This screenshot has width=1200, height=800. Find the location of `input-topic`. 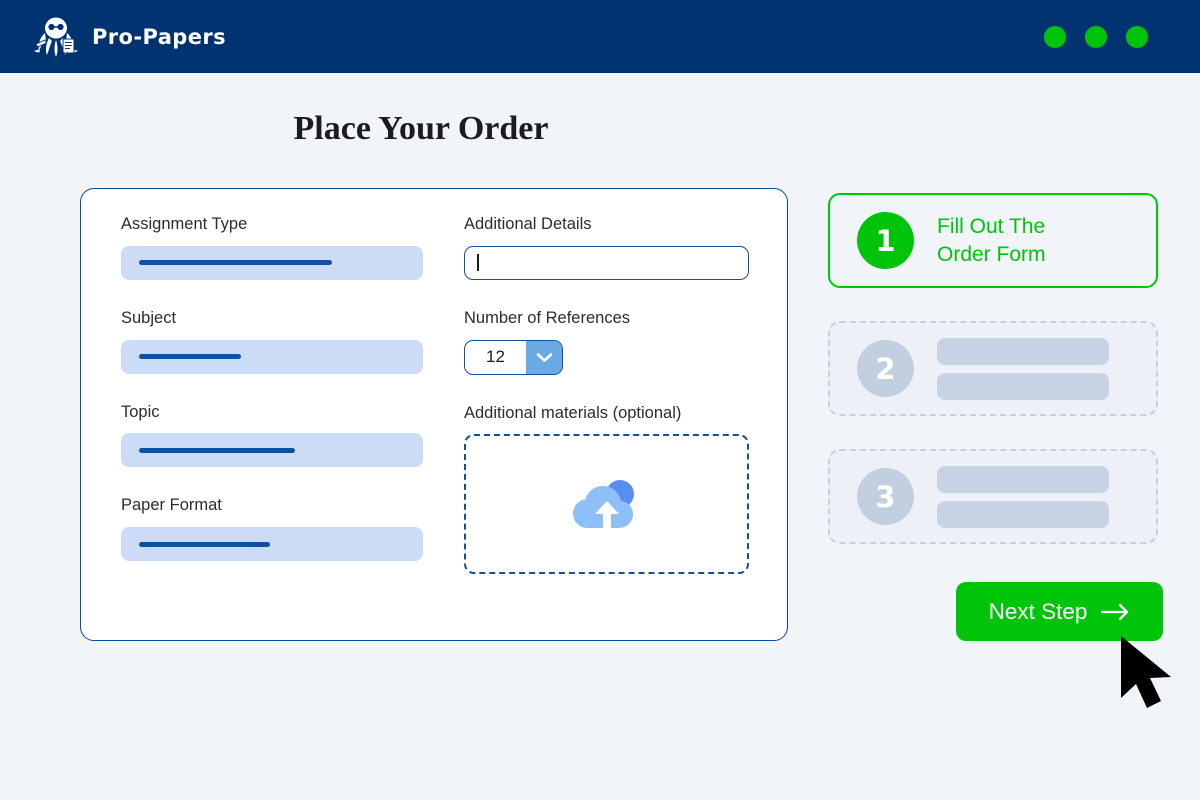

input-topic is located at coordinates (272, 450).